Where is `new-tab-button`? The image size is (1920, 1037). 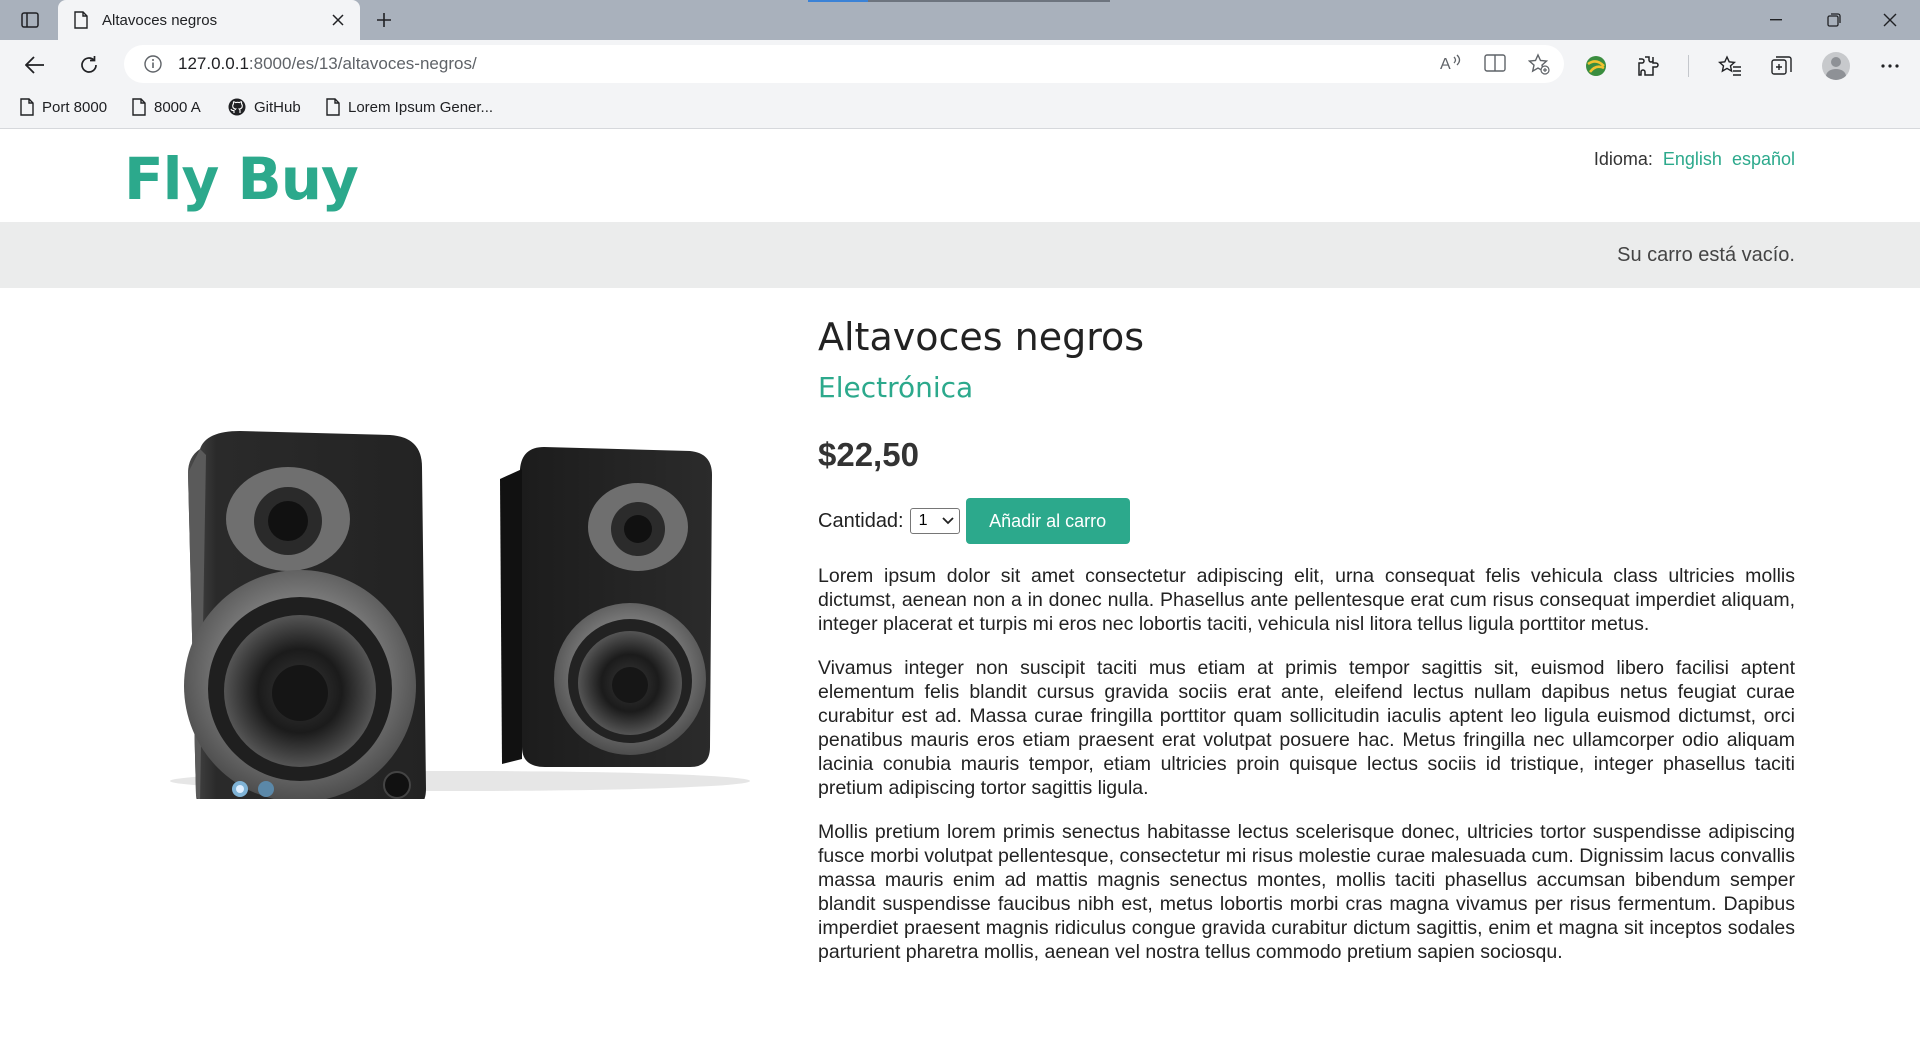 new-tab-button is located at coordinates (384, 20).